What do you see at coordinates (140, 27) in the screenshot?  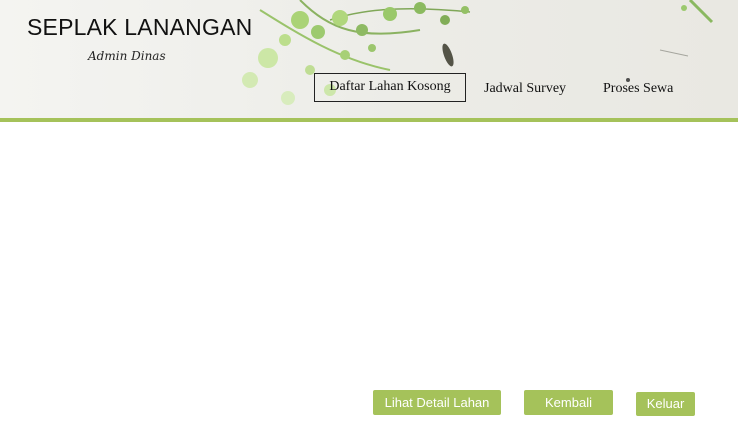 I see `app-title: SEPLAK LANANGAN` at bounding box center [140, 27].